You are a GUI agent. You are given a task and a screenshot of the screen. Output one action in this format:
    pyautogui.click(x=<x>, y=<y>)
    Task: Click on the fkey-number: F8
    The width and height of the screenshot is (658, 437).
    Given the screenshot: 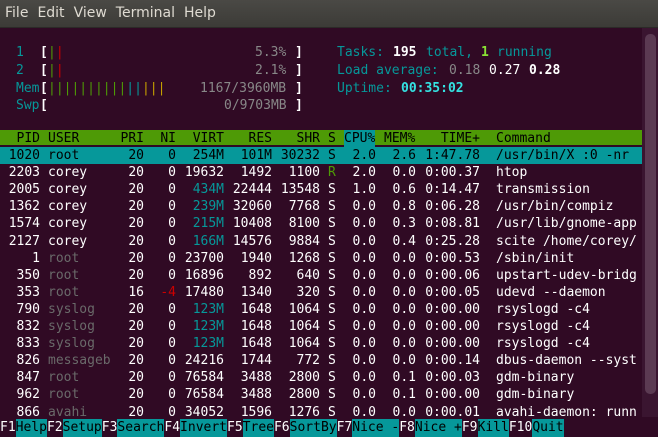 What is the action you would take?
    pyautogui.click(x=407, y=427)
    